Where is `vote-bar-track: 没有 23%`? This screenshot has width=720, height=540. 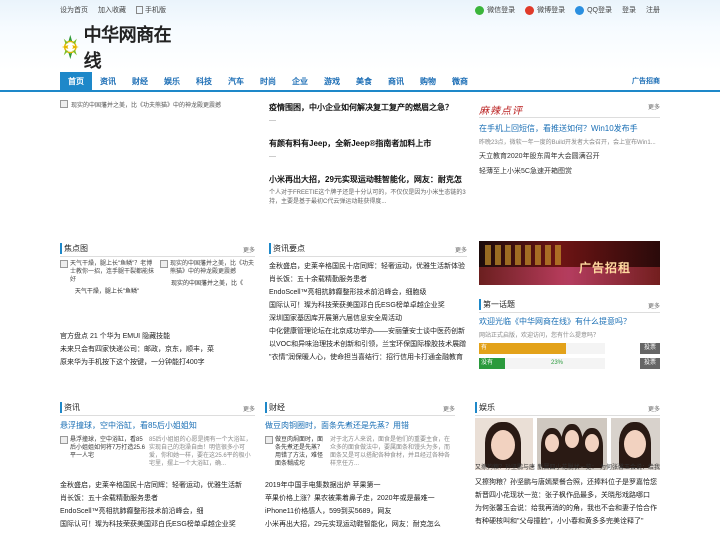 vote-bar-track: 没有 23% is located at coordinates (542, 363).